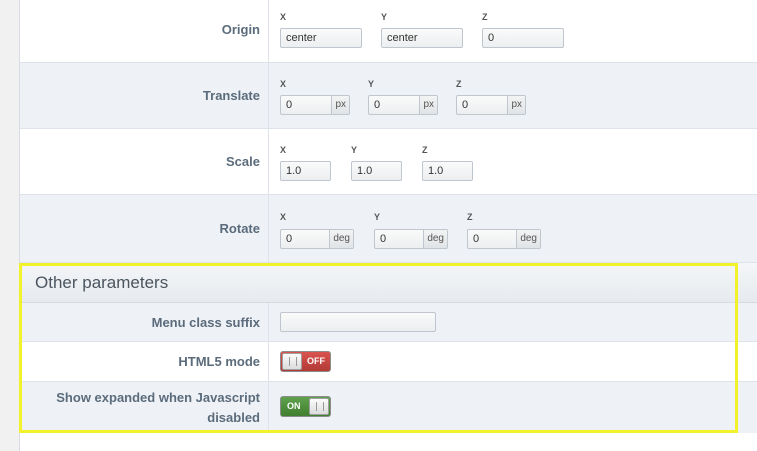  I want to click on origin-y-input: center, so click(422, 38).